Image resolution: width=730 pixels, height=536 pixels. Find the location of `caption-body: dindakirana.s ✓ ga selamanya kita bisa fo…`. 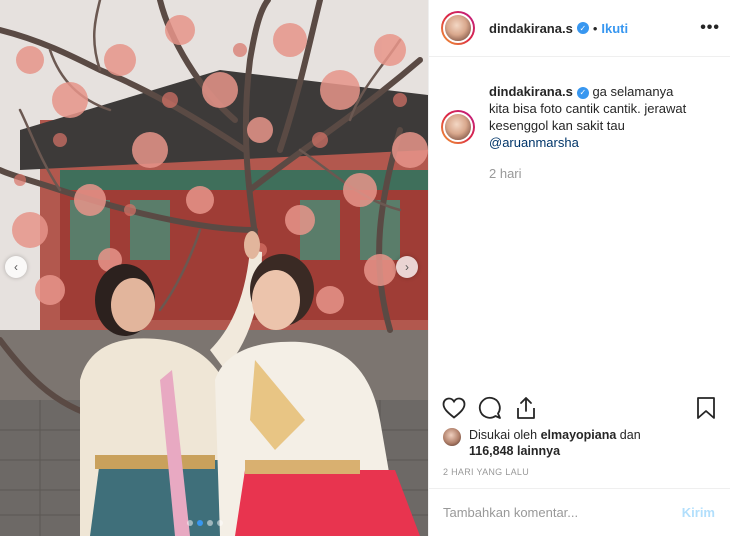

caption-body: dindakirana.s ✓ ga selamanya kita bisa fo… is located at coordinates (591, 132).